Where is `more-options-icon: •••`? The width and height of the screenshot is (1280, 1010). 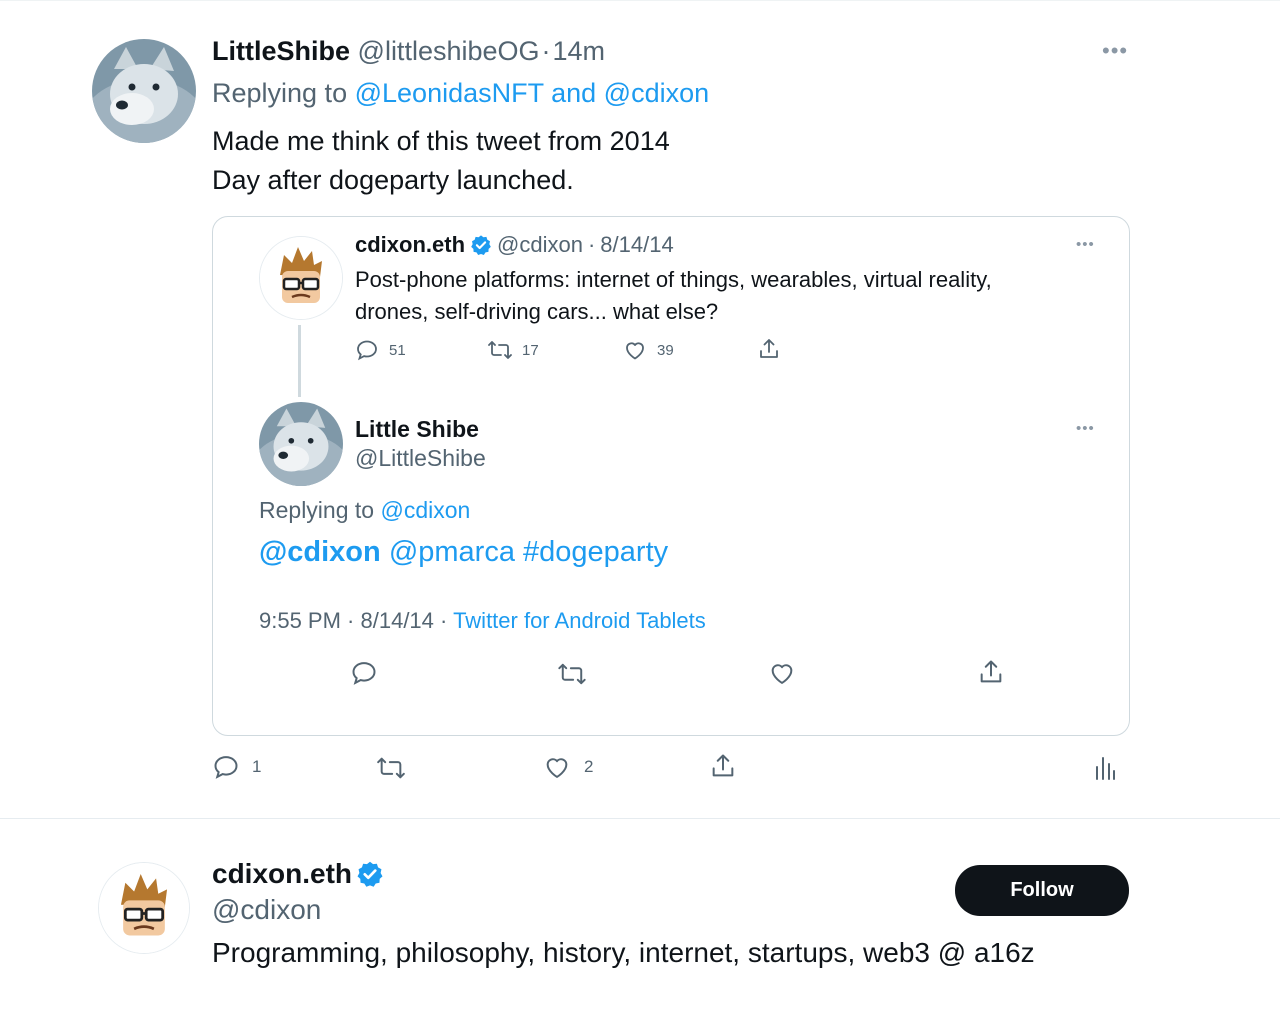 more-options-icon: ••• is located at coordinates (1115, 51).